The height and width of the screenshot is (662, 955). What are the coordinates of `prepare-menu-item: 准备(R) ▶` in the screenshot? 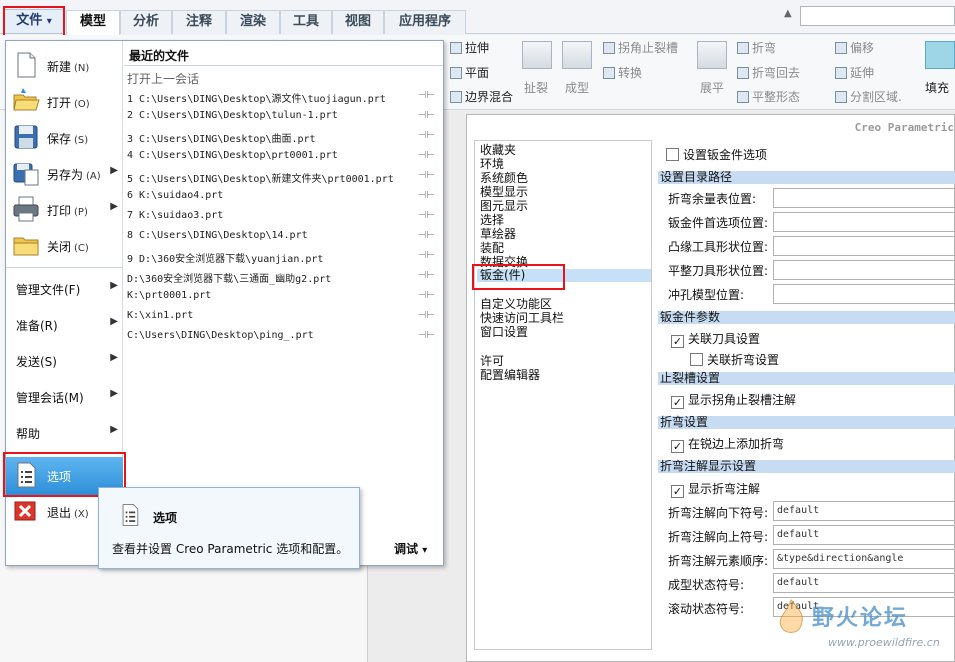 It's located at (64, 324).